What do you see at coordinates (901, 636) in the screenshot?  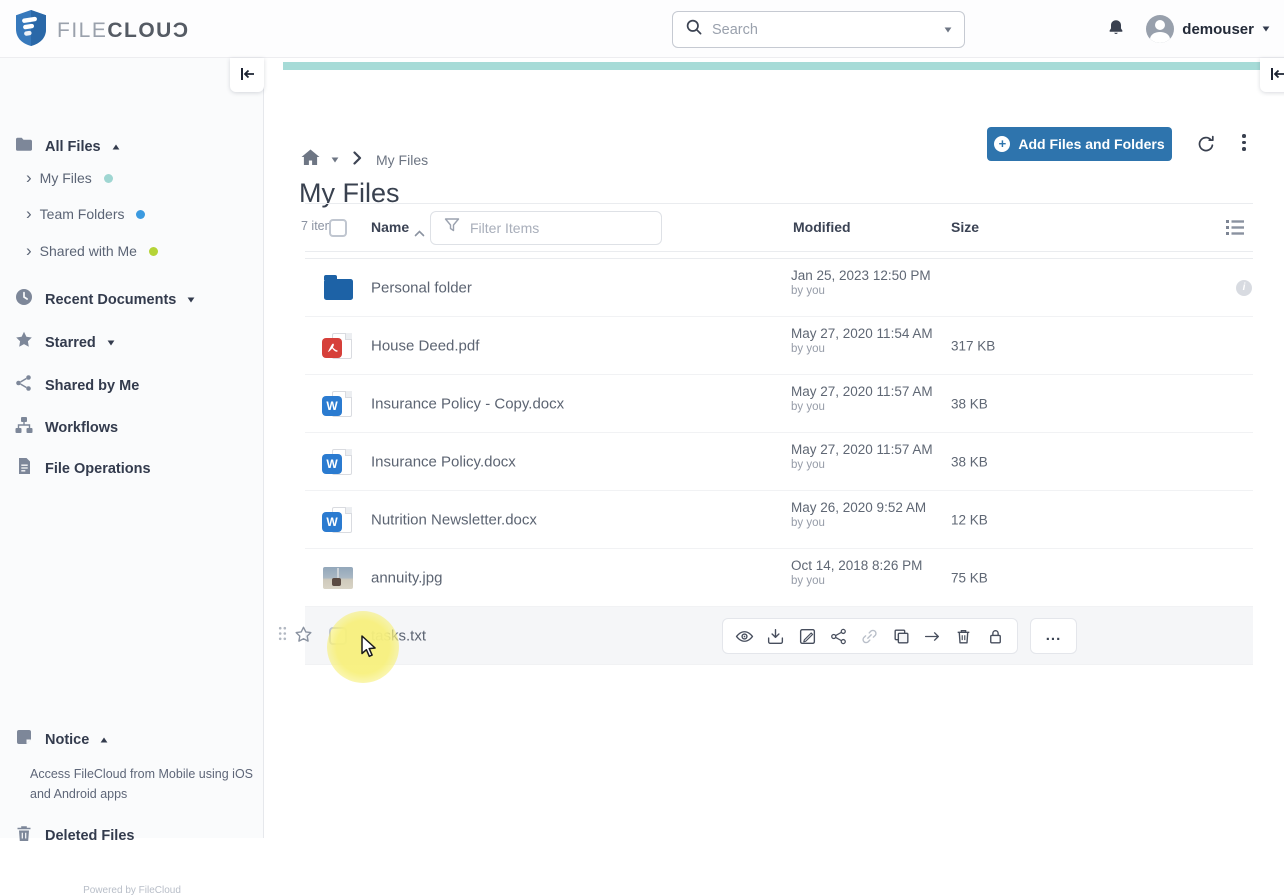 I see `copy-icon` at bounding box center [901, 636].